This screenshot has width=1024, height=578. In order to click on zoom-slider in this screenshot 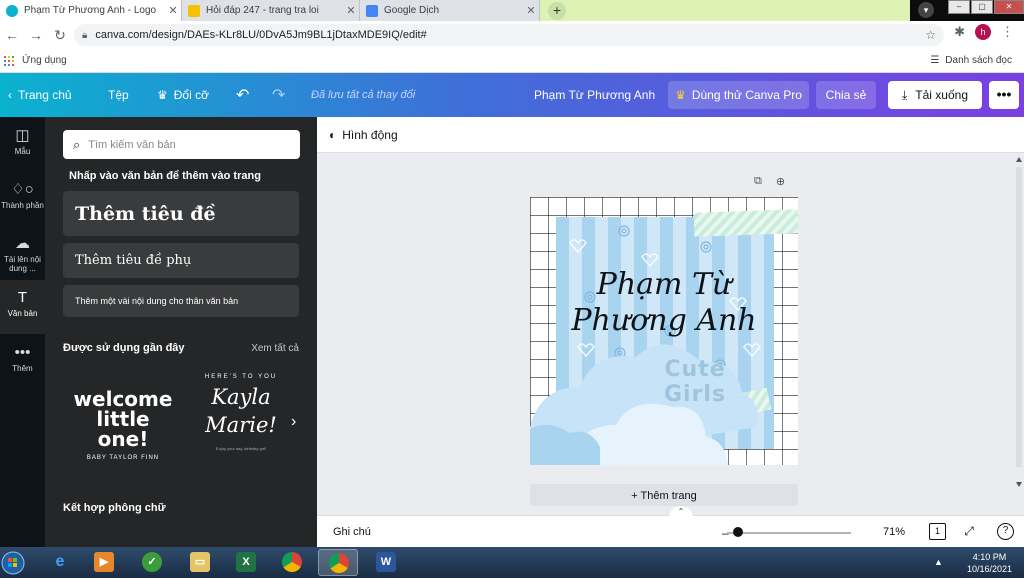, I will do `click(789, 533)`.